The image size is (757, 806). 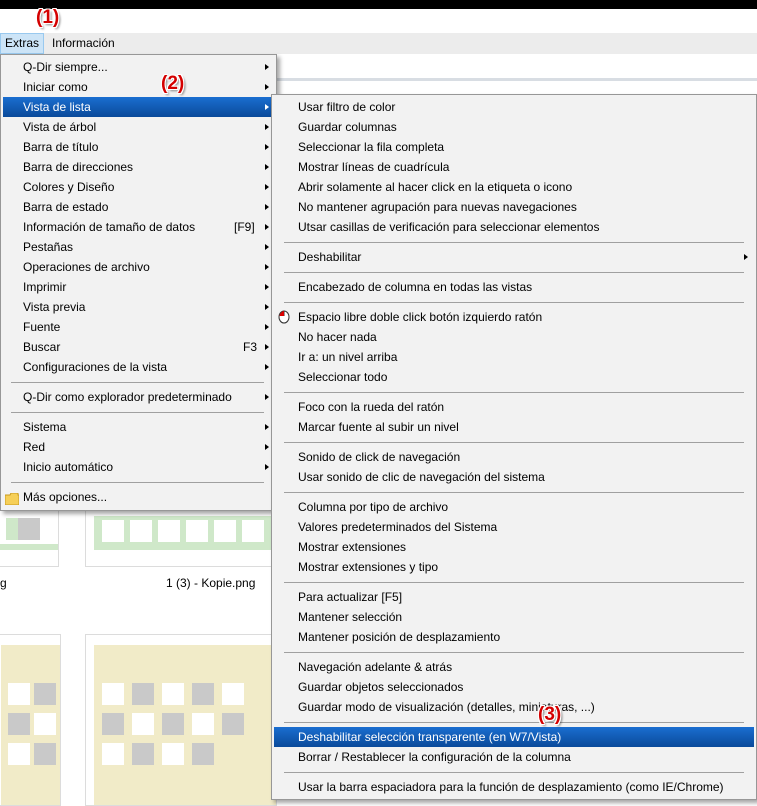 I want to click on menu-item-inicio-automatico: Inicio automático, so click(x=138, y=467).